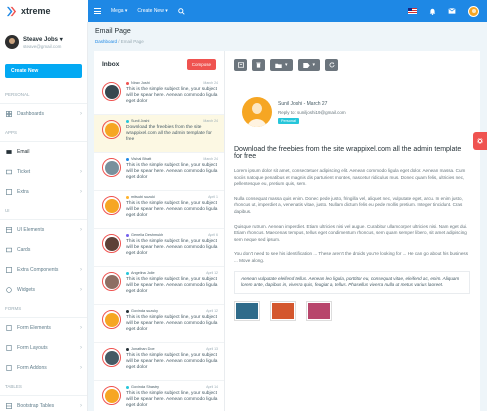 The image size is (487, 411). Describe the element at coordinates (43, 368) in the screenshot. I see `sidebar-item-form-addons: Form Addons ›` at that location.